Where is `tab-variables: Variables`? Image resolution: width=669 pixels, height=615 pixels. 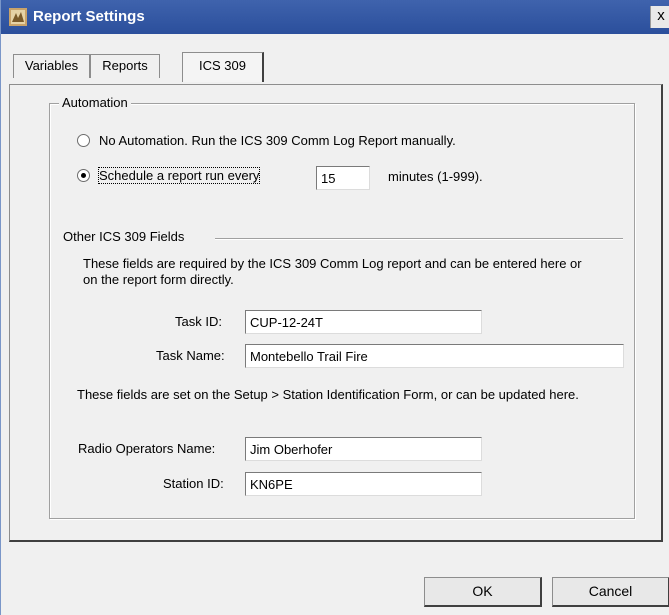 tab-variables: Variables is located at coordinates (51, 66).